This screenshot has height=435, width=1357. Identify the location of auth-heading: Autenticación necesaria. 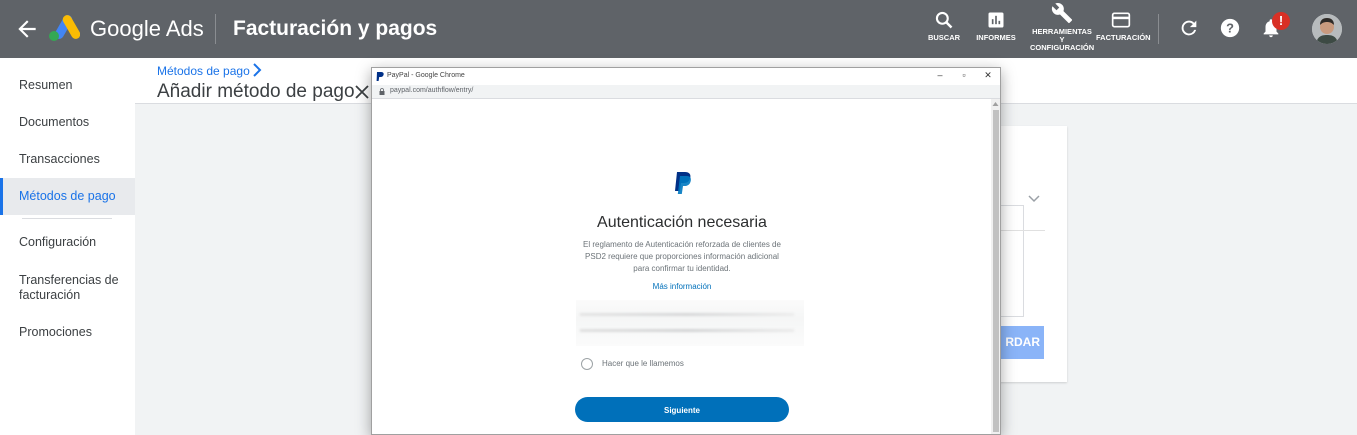
(682, 222).